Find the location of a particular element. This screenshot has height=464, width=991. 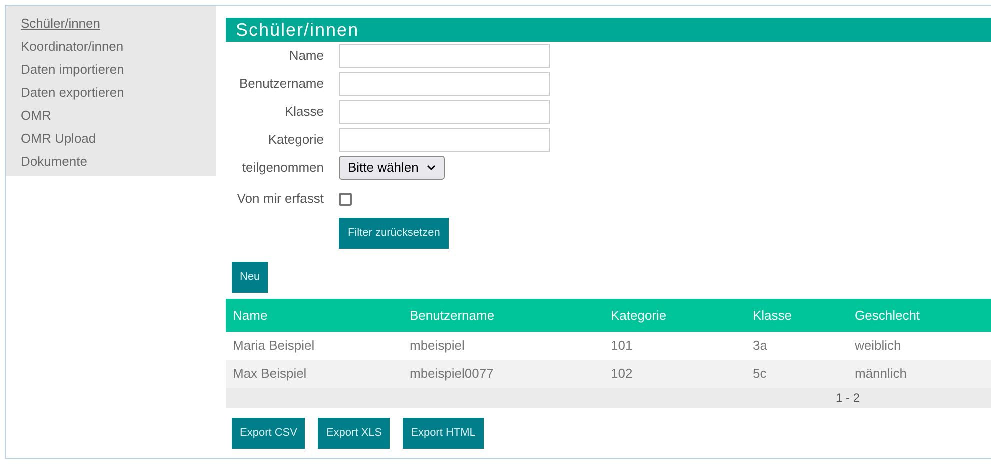

table-cell-text: mbeispiel is located at coordinates (437, 346).